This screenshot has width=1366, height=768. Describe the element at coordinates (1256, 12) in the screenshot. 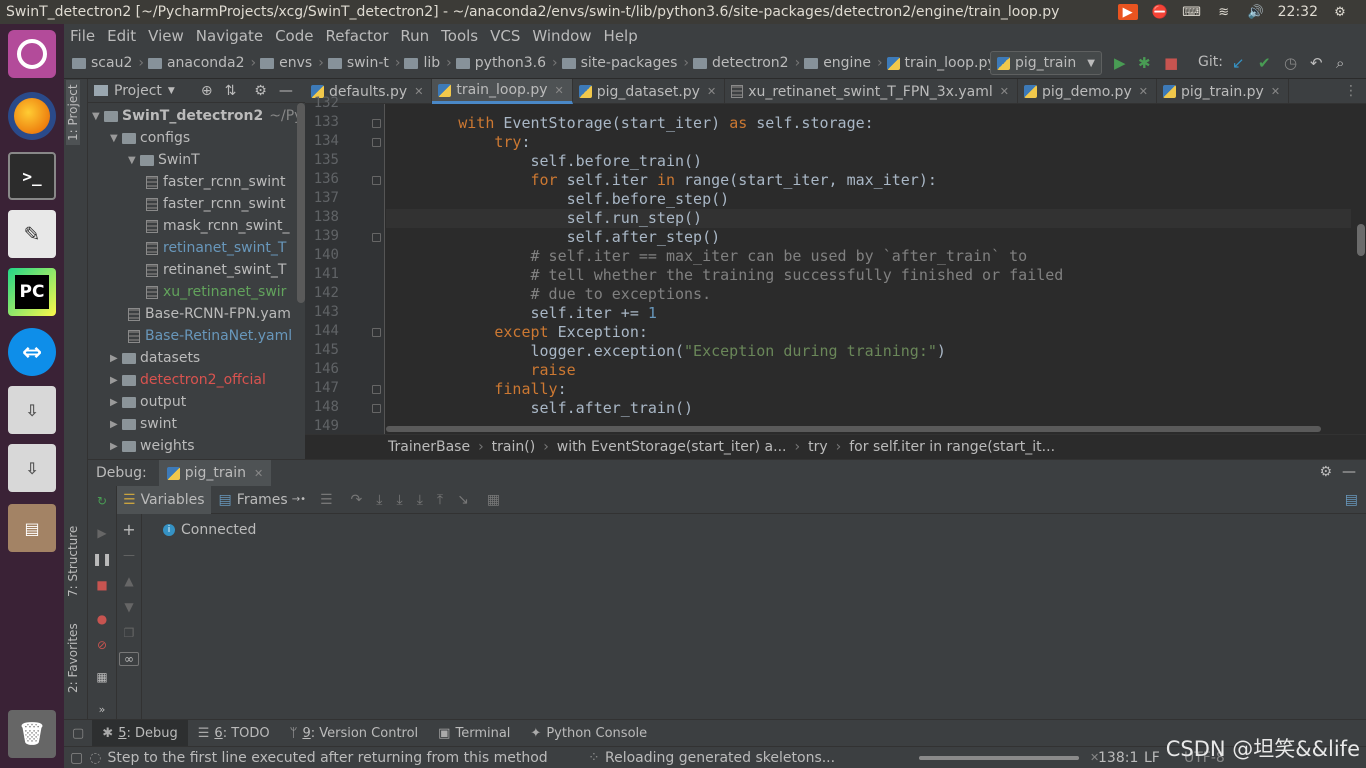

I see `volume-icon: 🔊` at that location.